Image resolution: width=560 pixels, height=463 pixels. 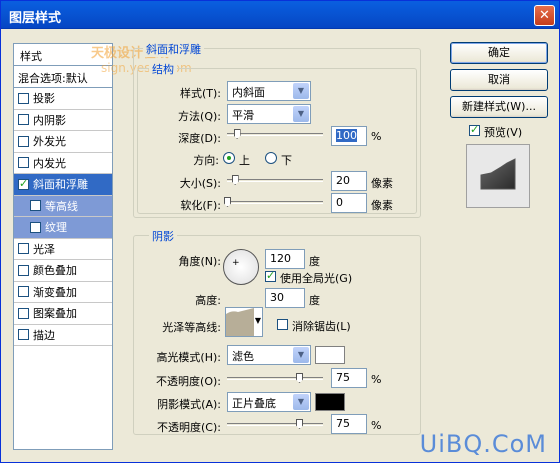 I want to click on global-light-label: 使用全局光(G), so click(x=316, y=278).